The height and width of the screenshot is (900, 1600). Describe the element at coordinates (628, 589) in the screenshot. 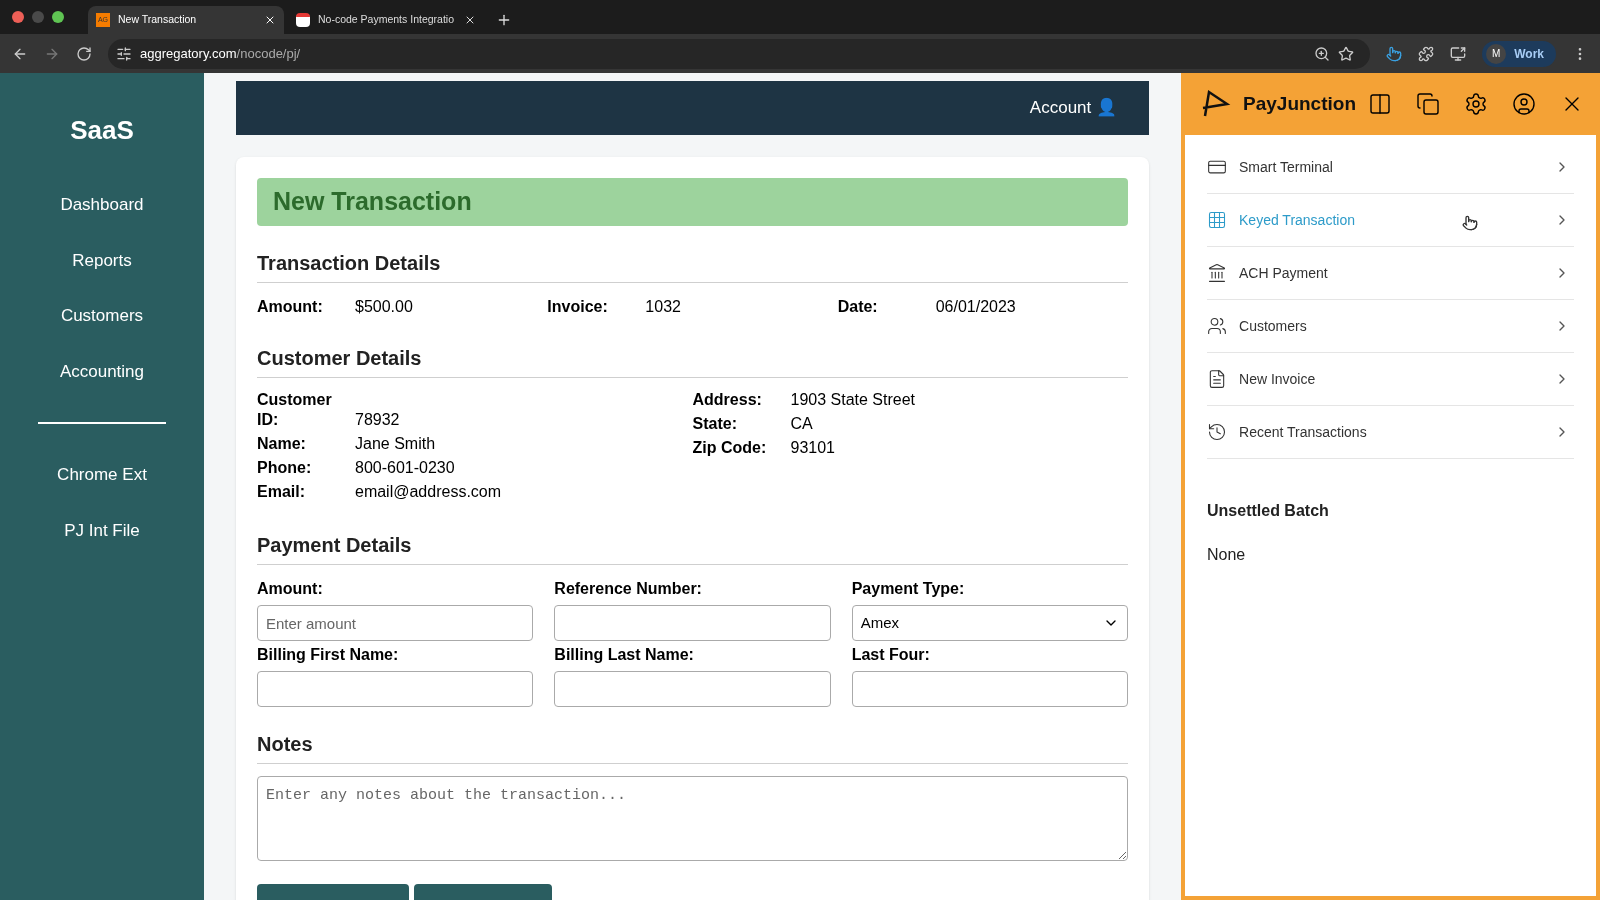

I see `field-label: Reference Number:` at that location.